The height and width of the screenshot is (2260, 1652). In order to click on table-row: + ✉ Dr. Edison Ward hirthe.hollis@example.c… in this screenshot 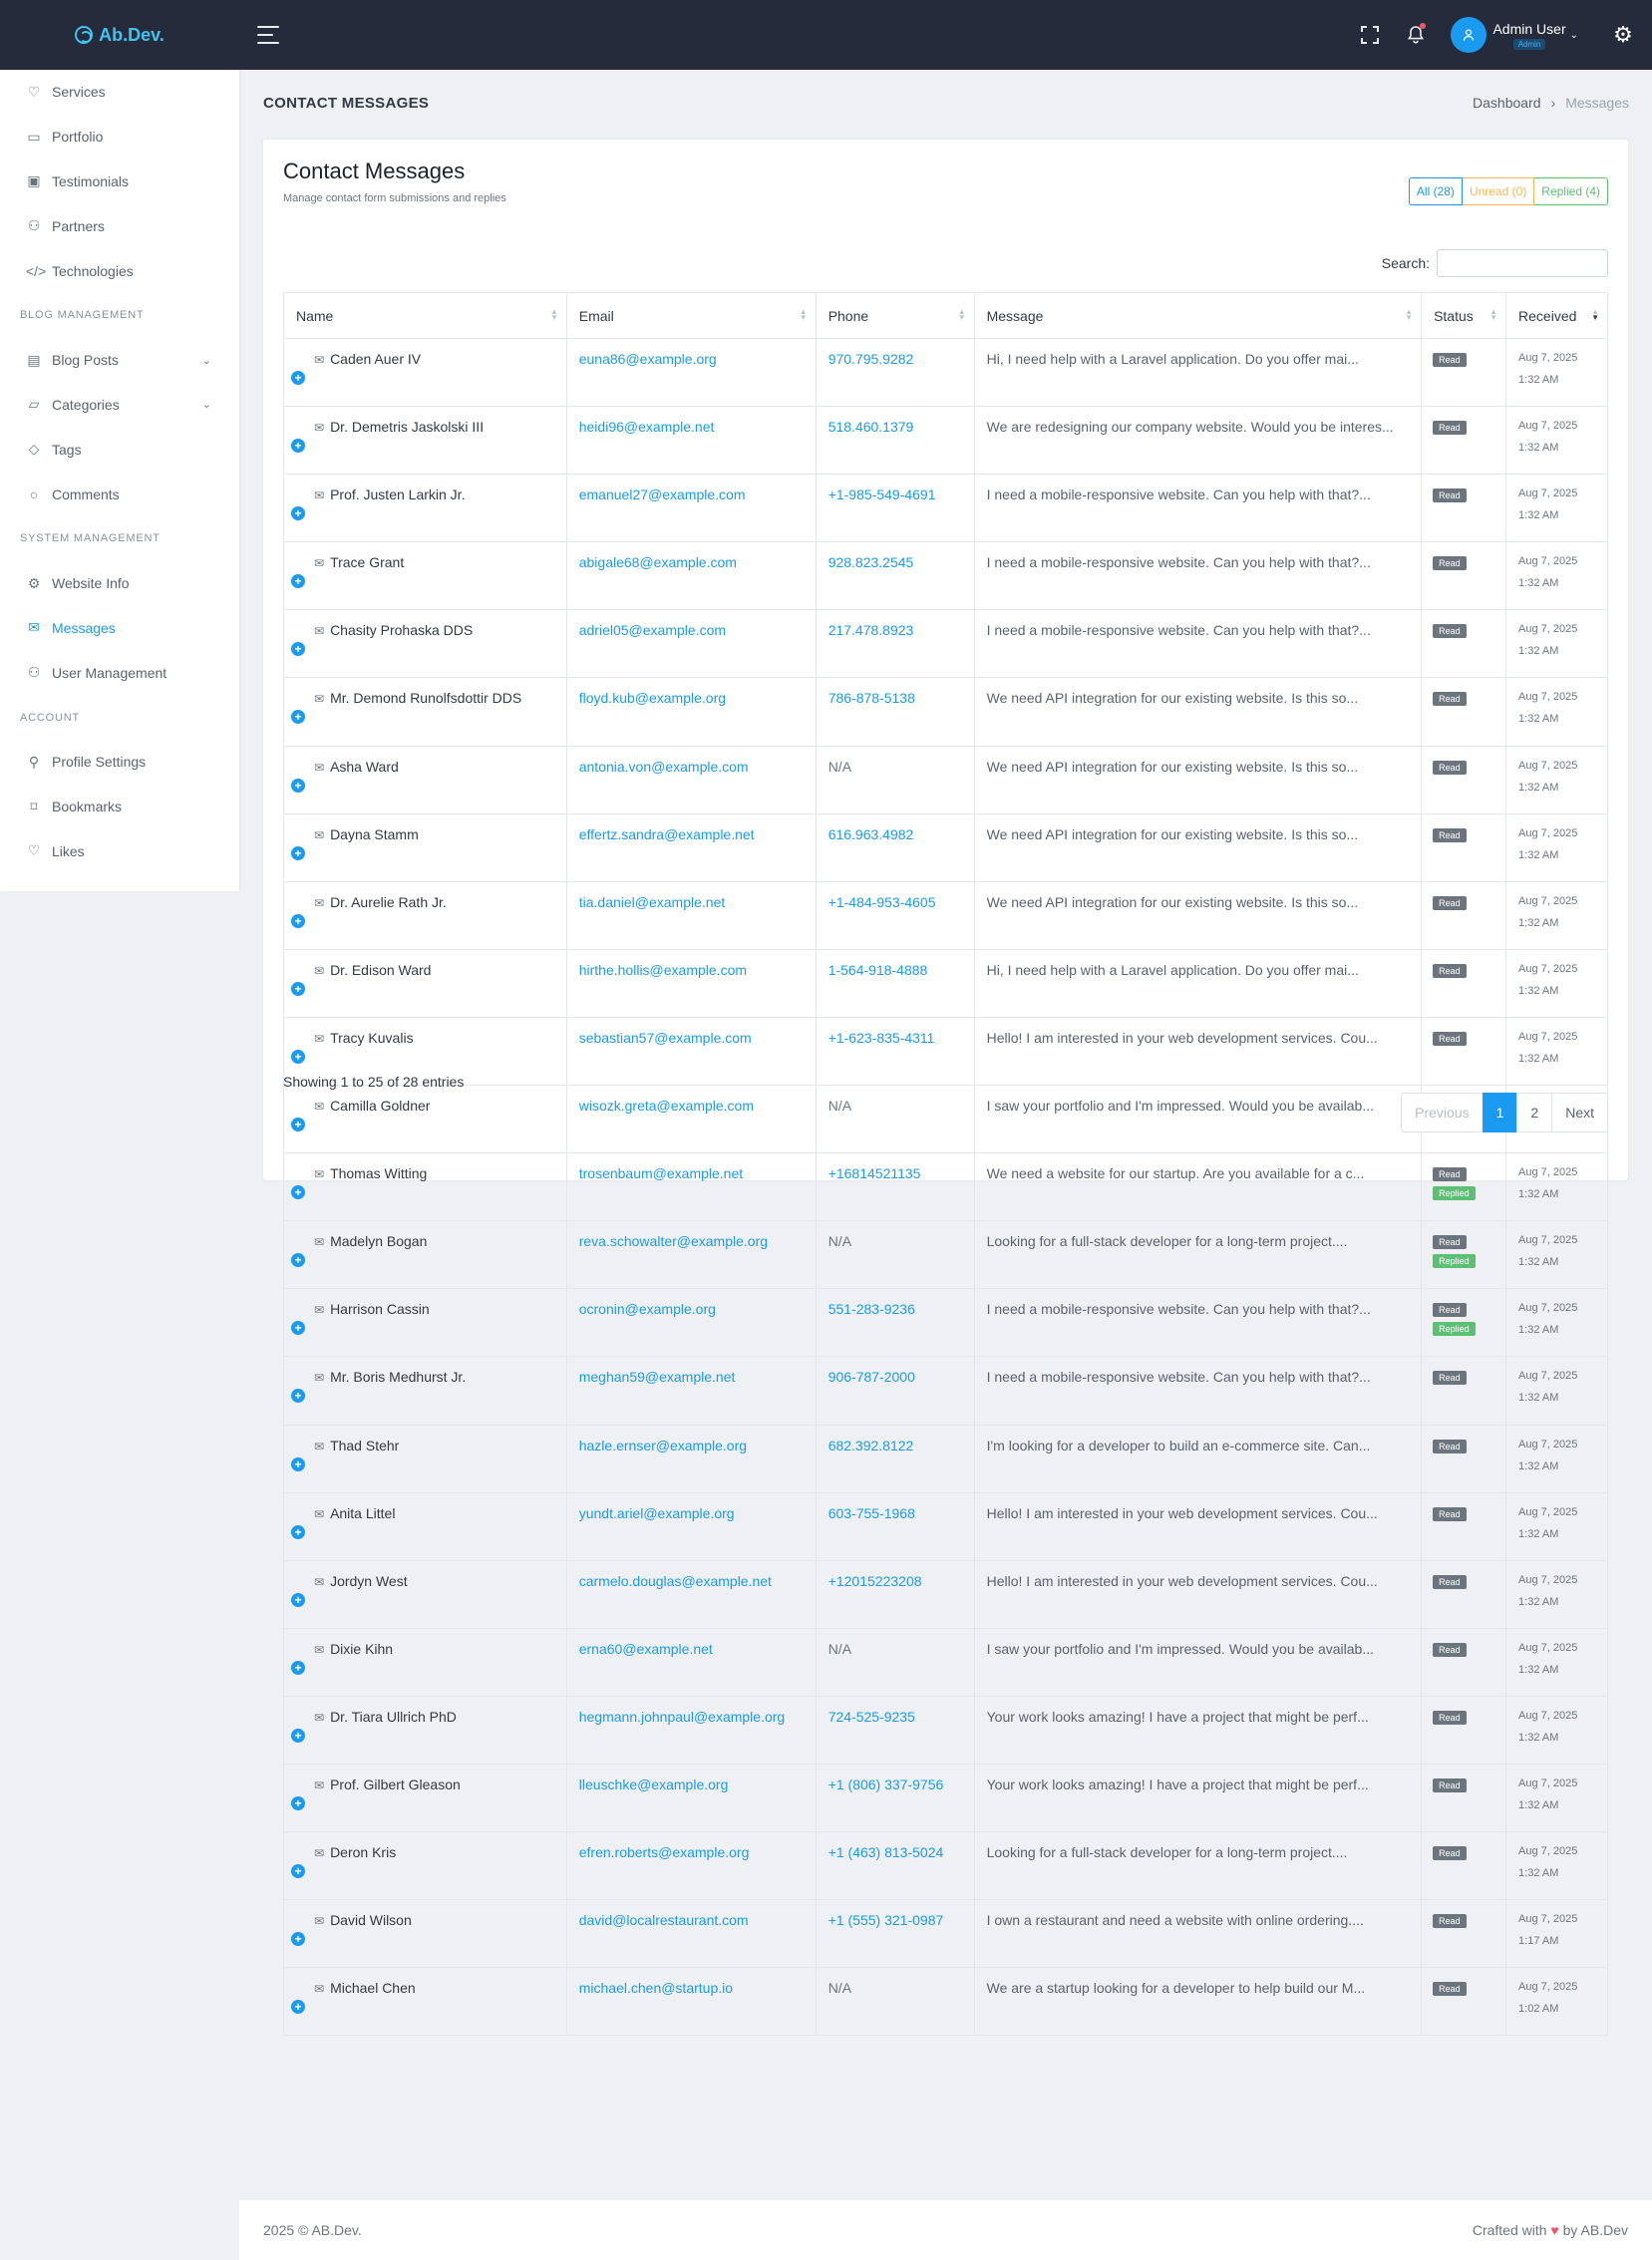, I will do `click(945, 983)`.